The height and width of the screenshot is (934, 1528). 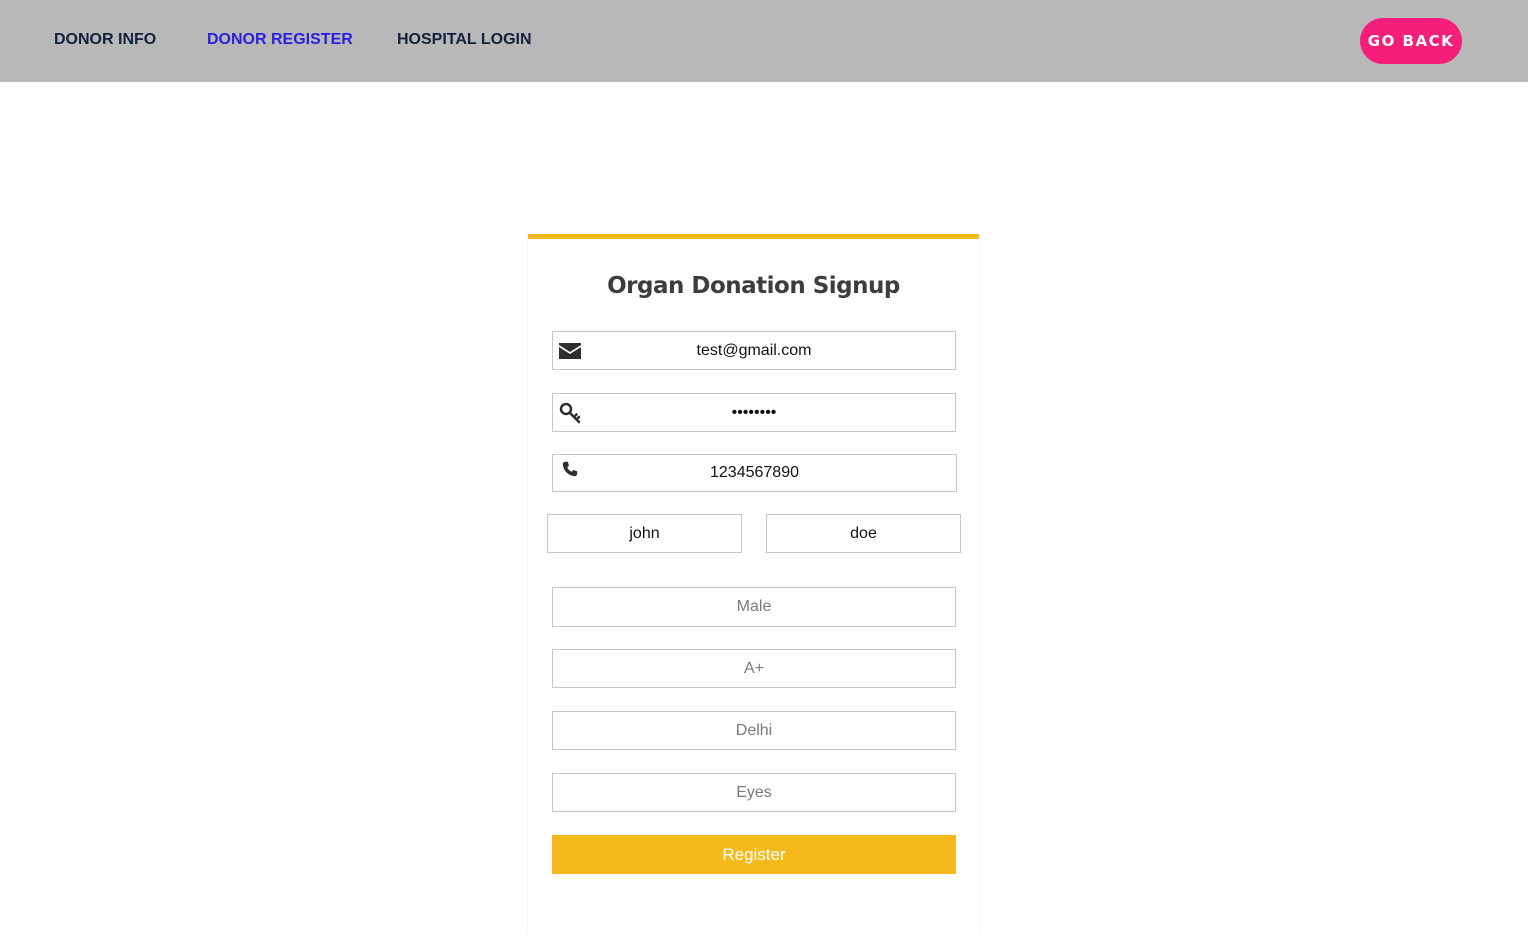 I want to click on last-name-field-container, so click(x=863, y=533).